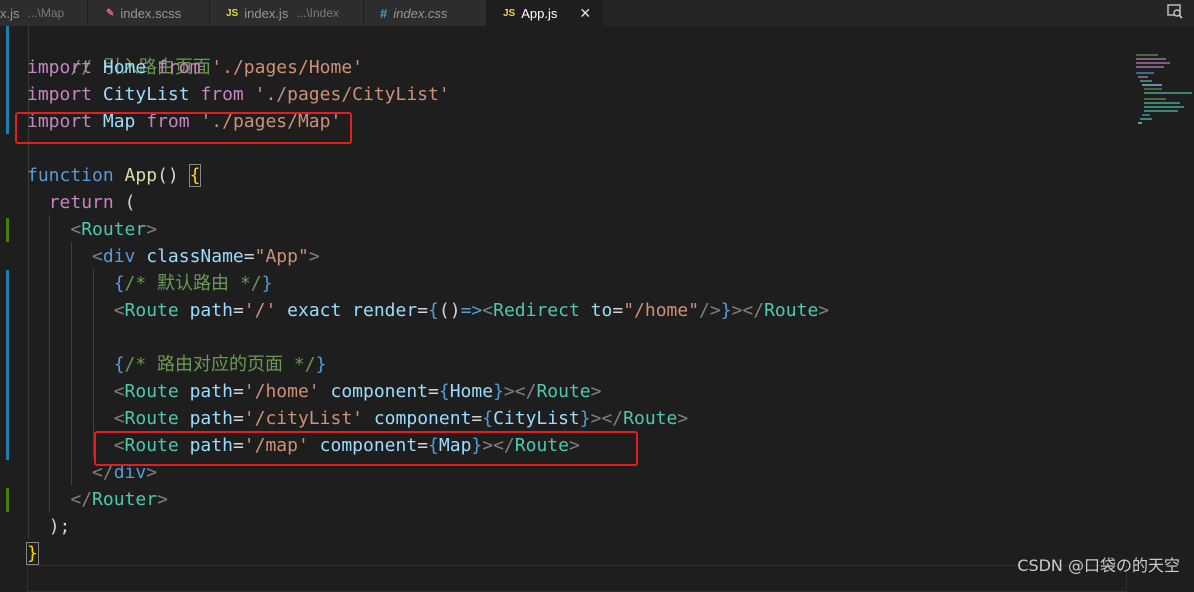 This screenshot has height=592, width=1194. What do you see at coordinates (119, 52) in the screenshot?
I see `code-line: // 引入路由页面` at bounding box center [119, 52].